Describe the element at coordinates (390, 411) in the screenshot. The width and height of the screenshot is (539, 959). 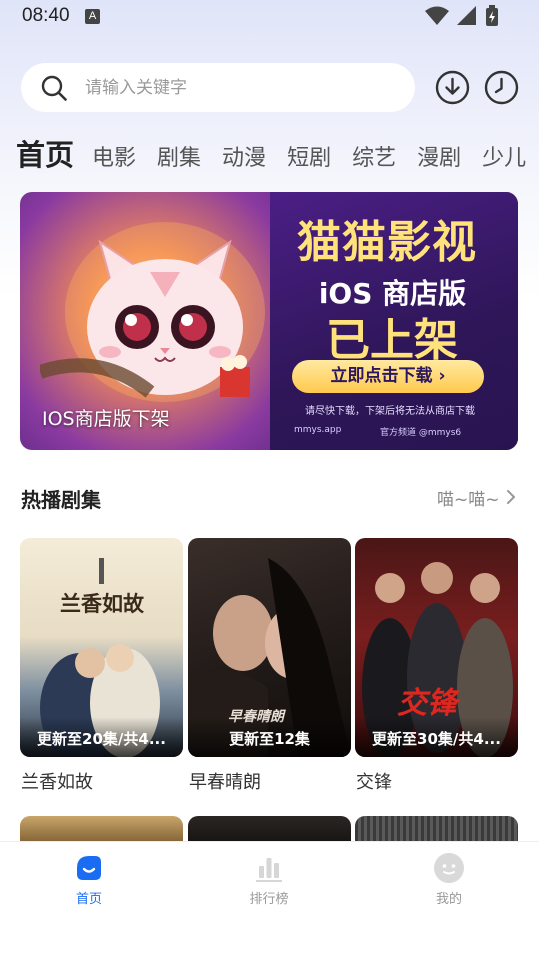
I see `banner-note: 请尽快下载，下架后将无法从商店下载` at that location.